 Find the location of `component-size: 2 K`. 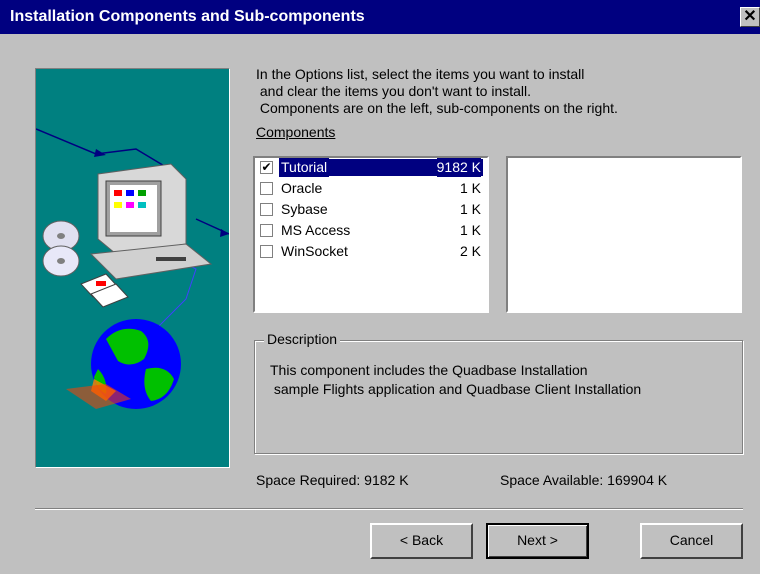

component-size: 2 K is located at coordinates (470, 251).